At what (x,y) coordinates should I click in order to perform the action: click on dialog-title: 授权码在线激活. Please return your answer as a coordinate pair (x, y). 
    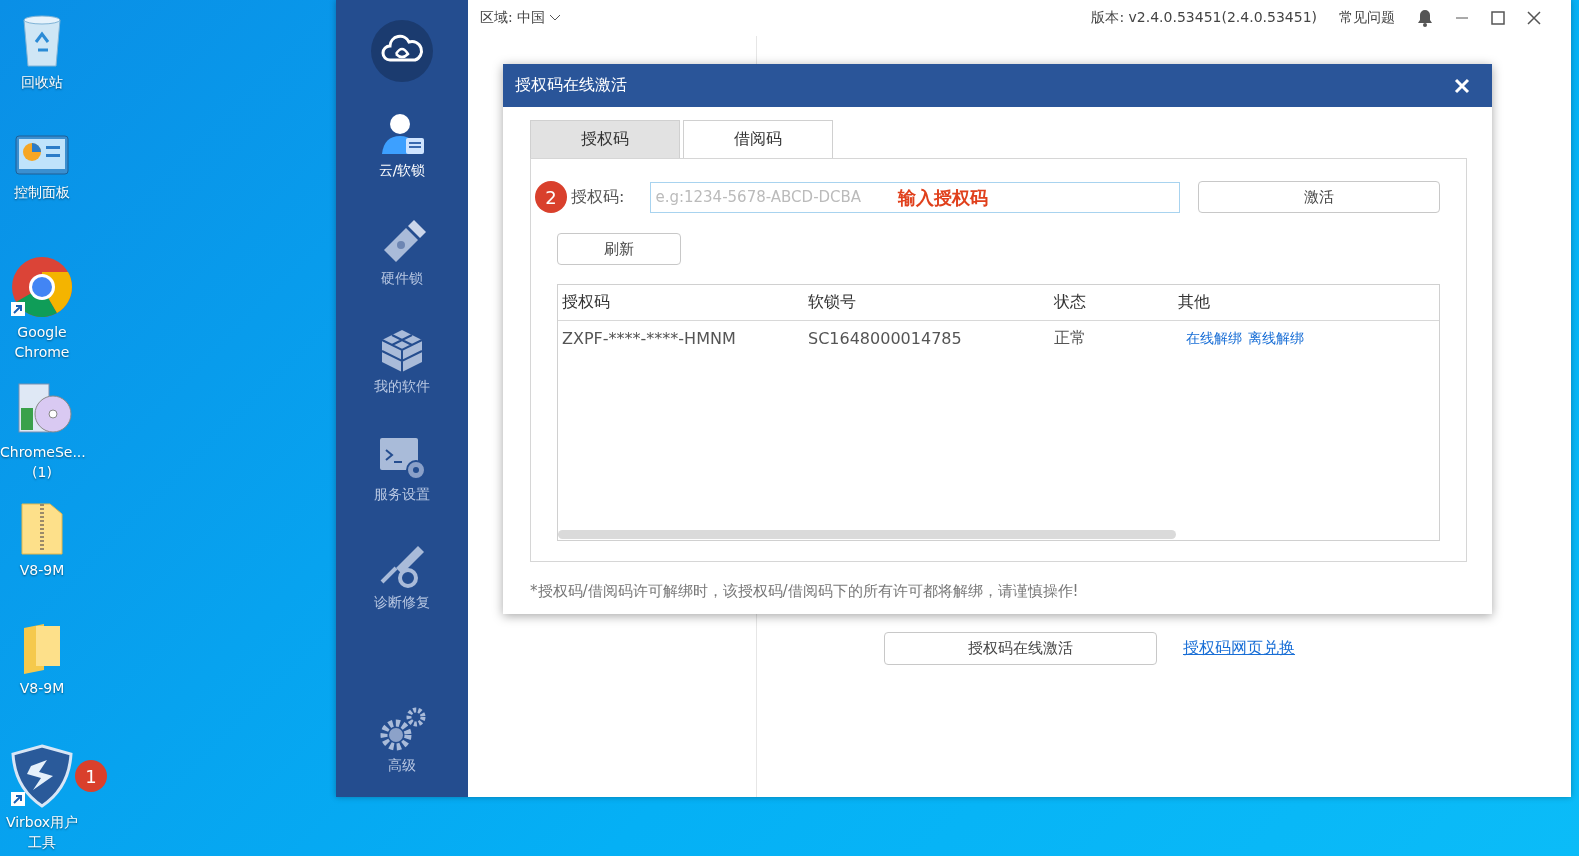
    Looking at the image, I should click on (571, 85).